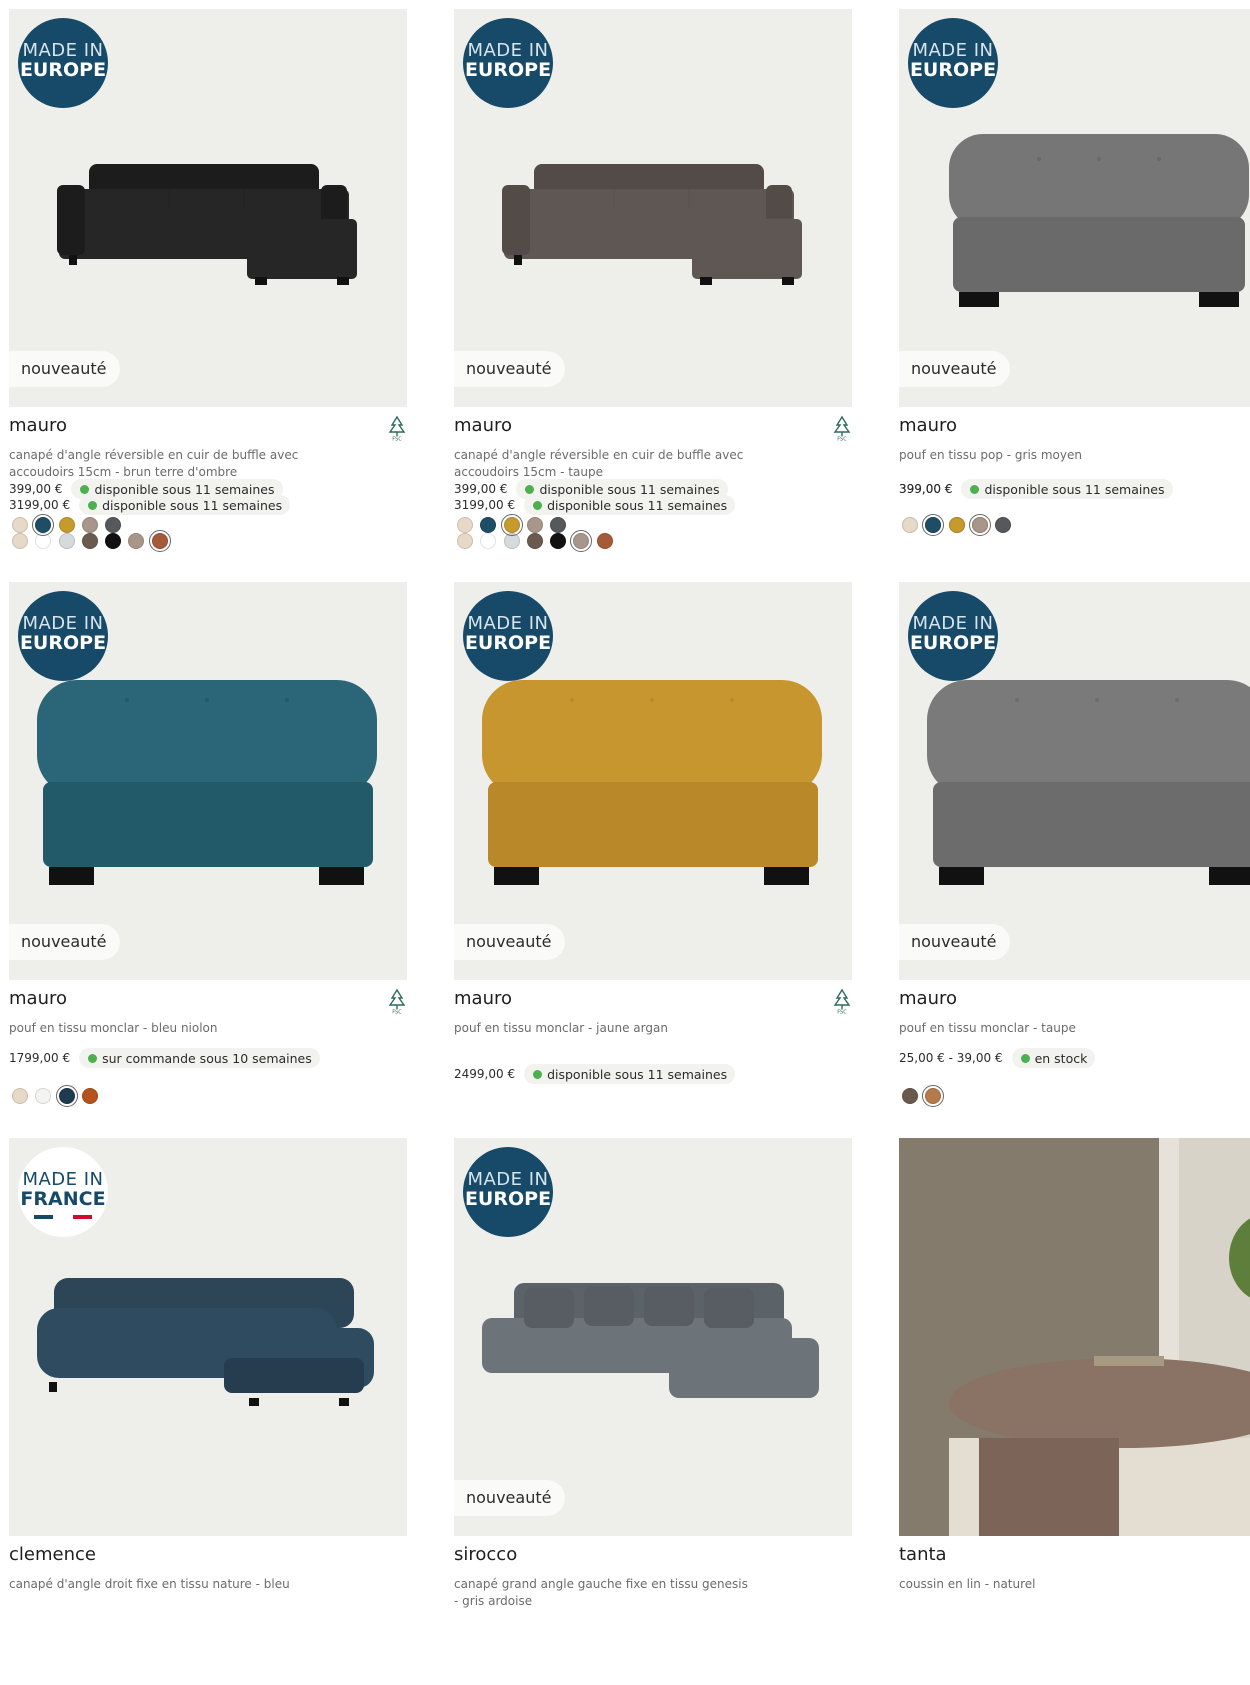 The height and width of the screenshot is (1685, 1250). I want to click on product-description: pouf en tissu monclar - taupe, so click(987, 1028).